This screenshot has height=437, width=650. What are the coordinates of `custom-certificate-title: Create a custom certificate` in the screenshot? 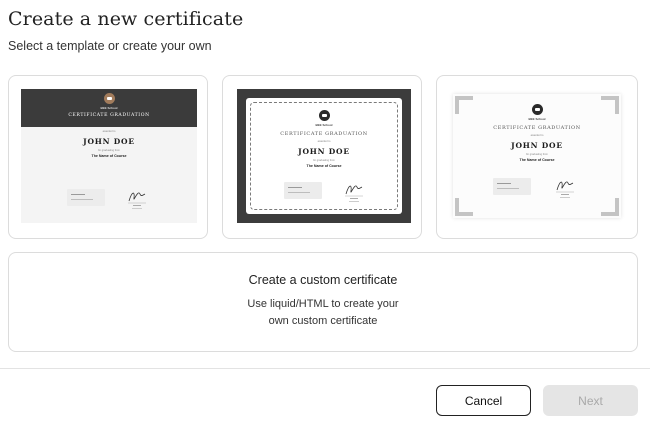 It's located at (323, 280).